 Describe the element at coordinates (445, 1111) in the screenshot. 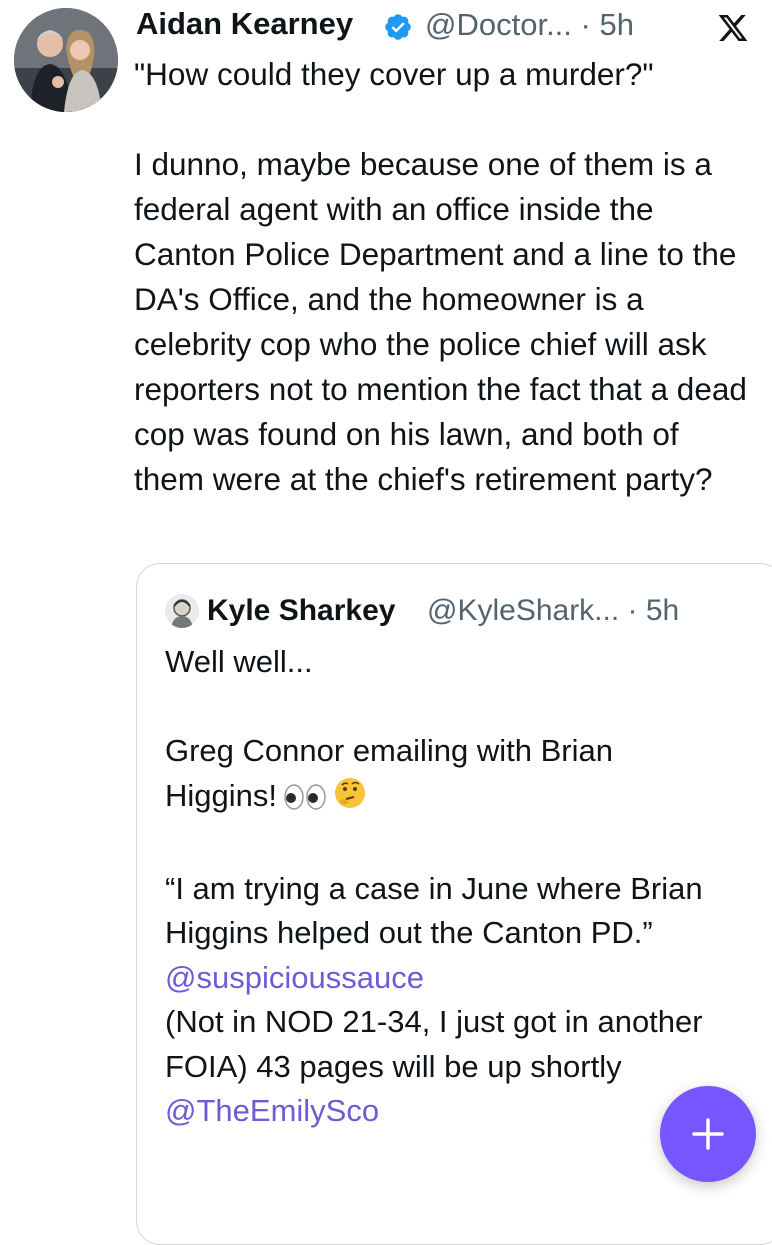

I see `mention-link: @TheEmilySco` at that location.